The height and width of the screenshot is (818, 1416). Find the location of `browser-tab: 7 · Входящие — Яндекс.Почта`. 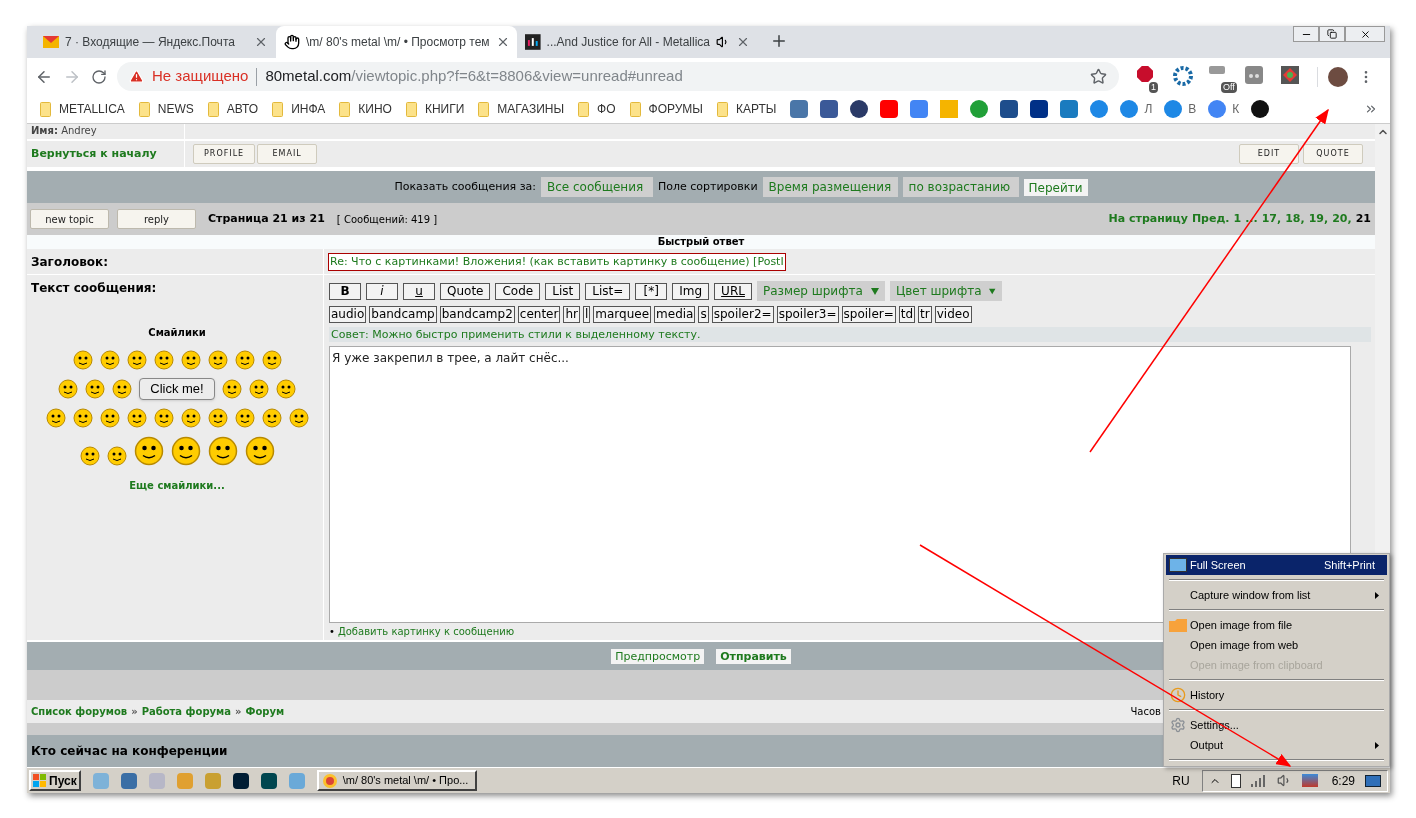

browser-tab: 7 · Входящие — Яндекс.Почта is located at coordinates (155, 42).